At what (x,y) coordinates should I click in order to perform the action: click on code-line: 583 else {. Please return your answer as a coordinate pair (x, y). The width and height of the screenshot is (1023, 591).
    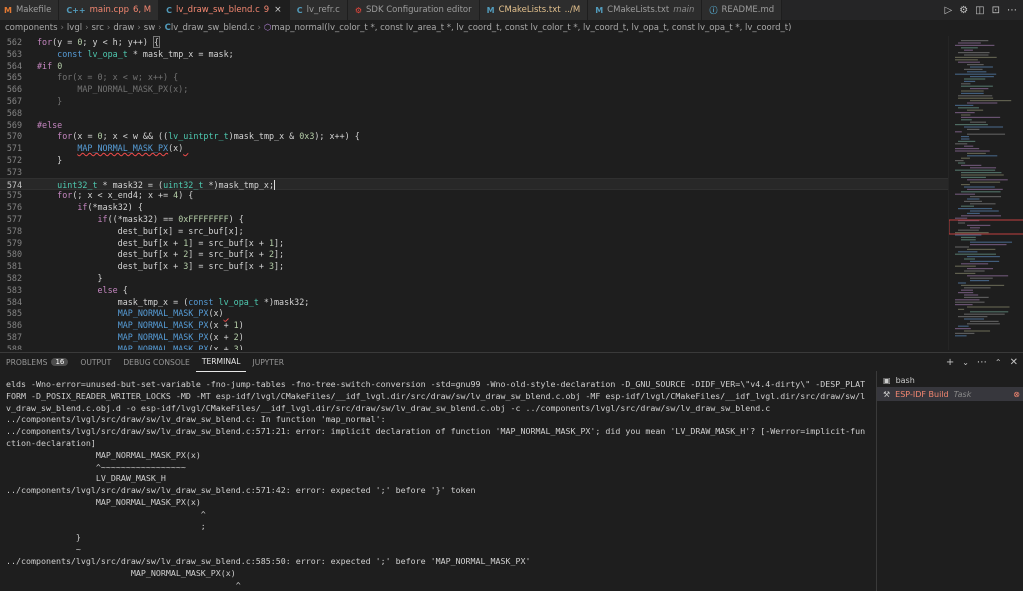
    Looking at the image, I should click on (474, 290).